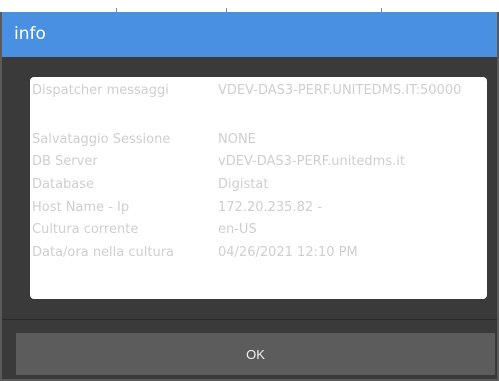 The height and width of the screenshot is (381, 499). Describe the element at coordinates (340, 90) in the screenshot. I see `info-value: VDEV-DAS3-PERF.UNITEDMS.IT:50000` at that location.